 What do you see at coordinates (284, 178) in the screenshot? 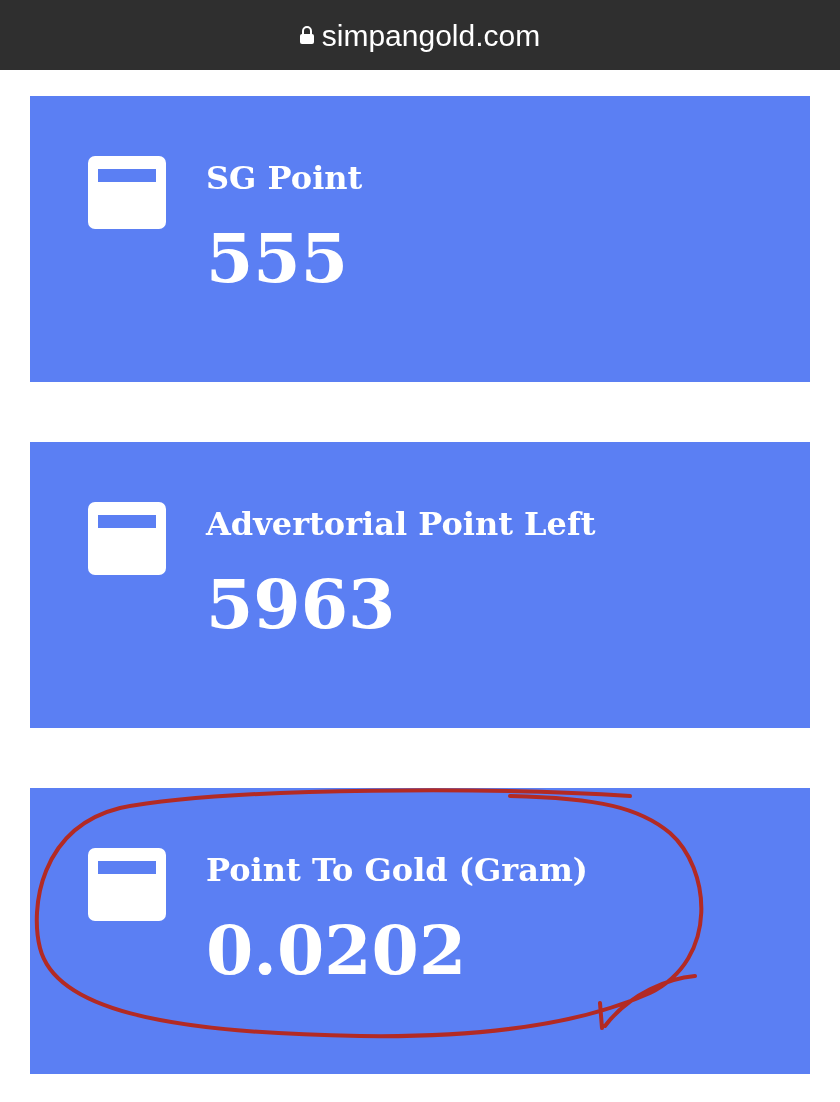
I see `card-title: SG Point` at bounding box center [284, 178].